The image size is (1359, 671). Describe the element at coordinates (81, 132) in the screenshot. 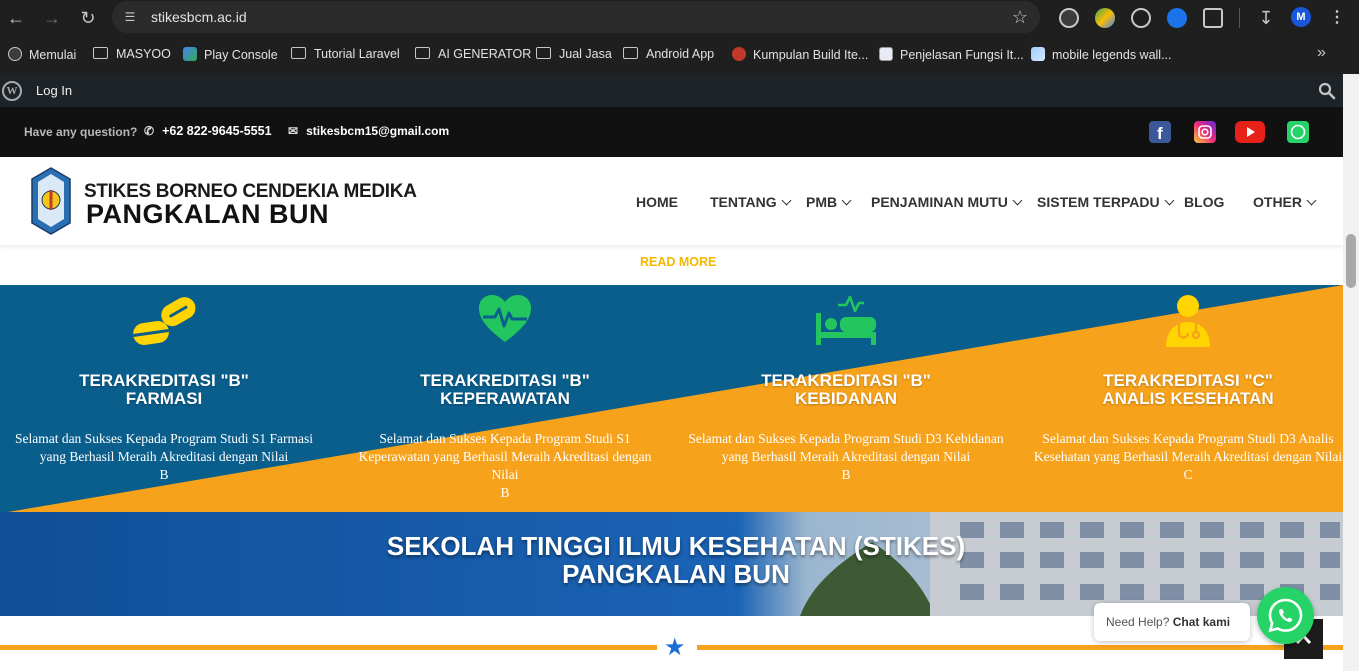

I see `question-text: Have any question?` at that location.